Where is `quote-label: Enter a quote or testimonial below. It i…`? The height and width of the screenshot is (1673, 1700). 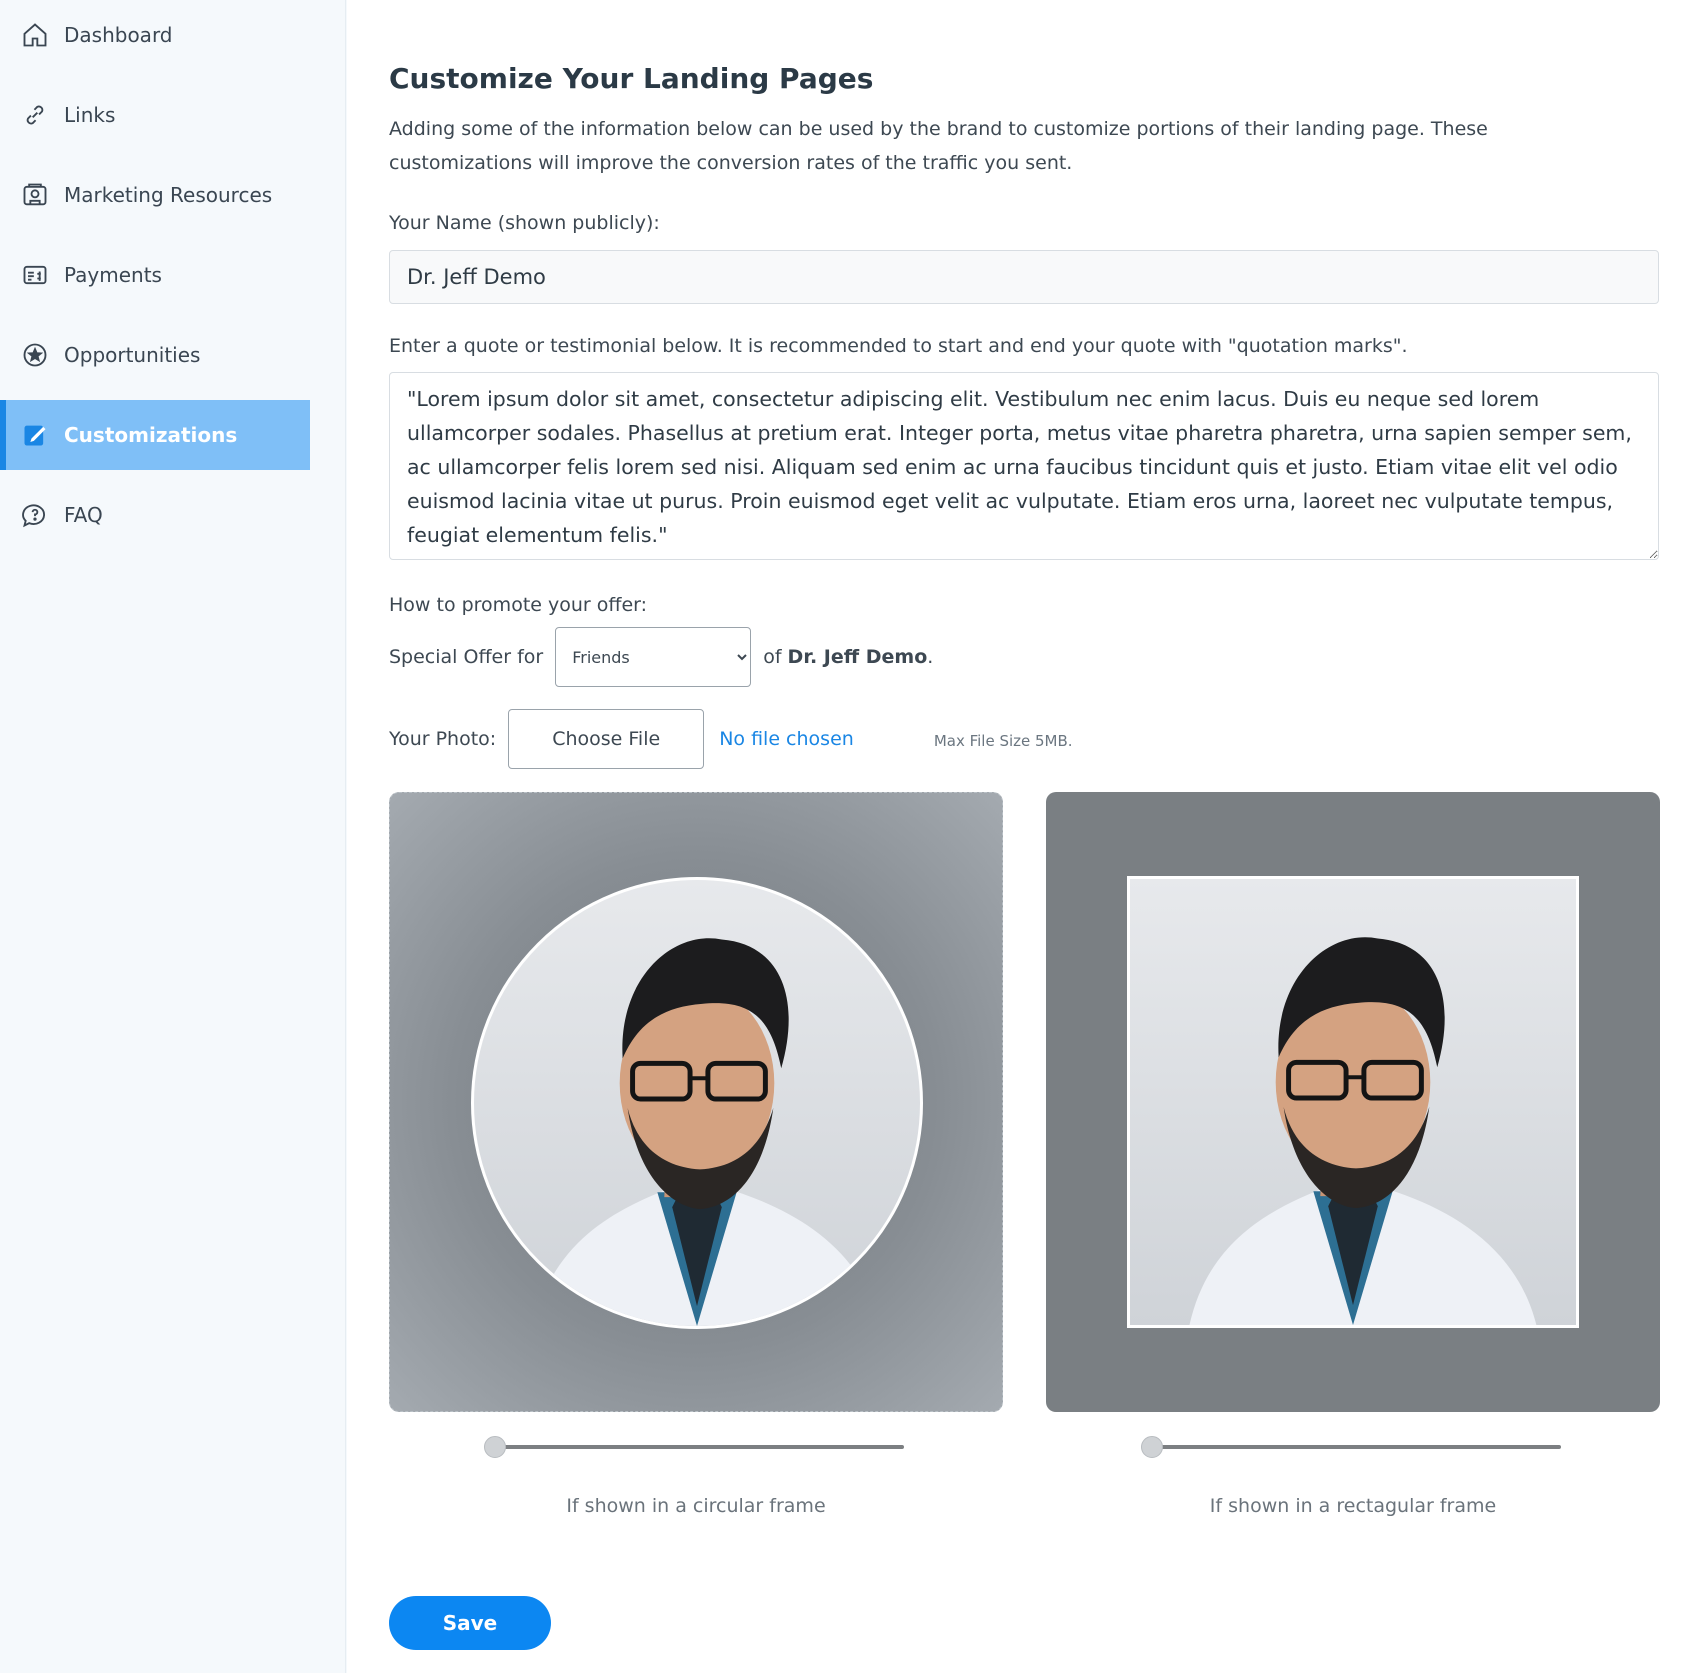 quote-label: Enter a quote or testimonial below. It i… is located at coordinates (898, 346).